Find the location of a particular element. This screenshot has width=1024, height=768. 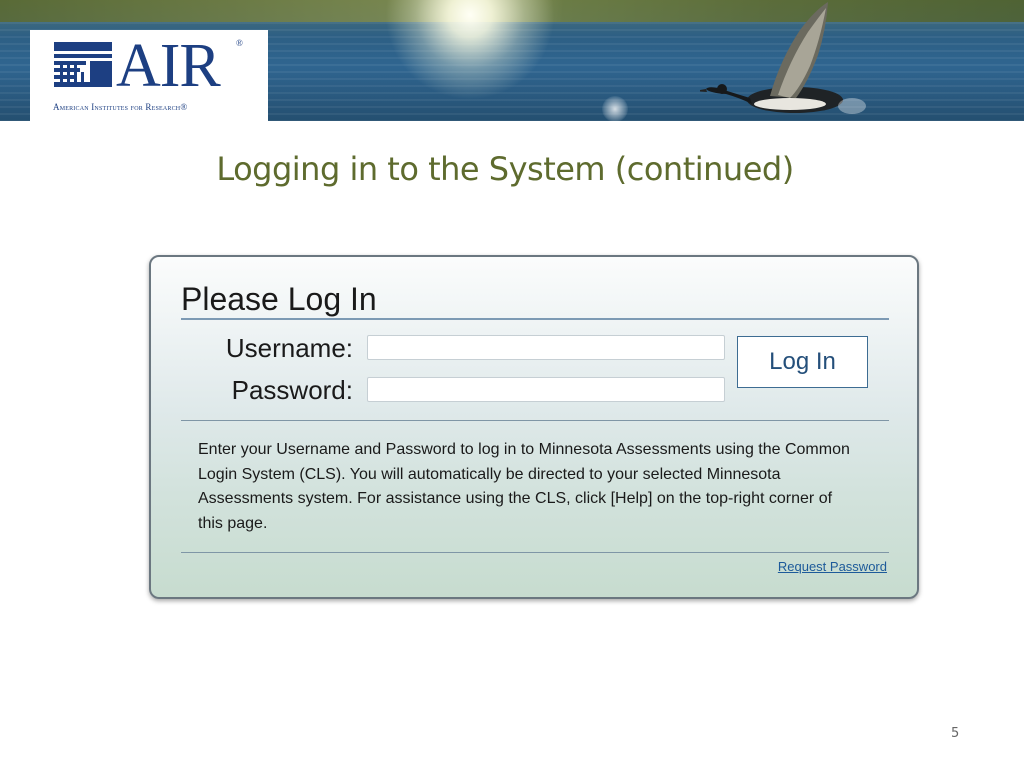

form-divider is located at coordinates (535, 420).